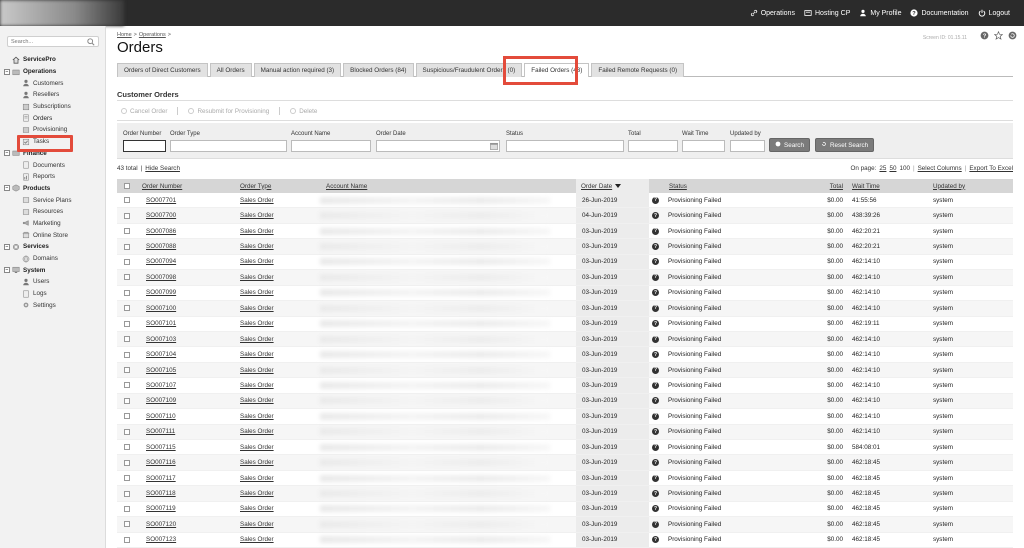 The width and height of the screenshot is (1024, 548). Describe the element at coordinates (161, 231) in the screenshot. I see `order-number-link: SO007086` at that location.